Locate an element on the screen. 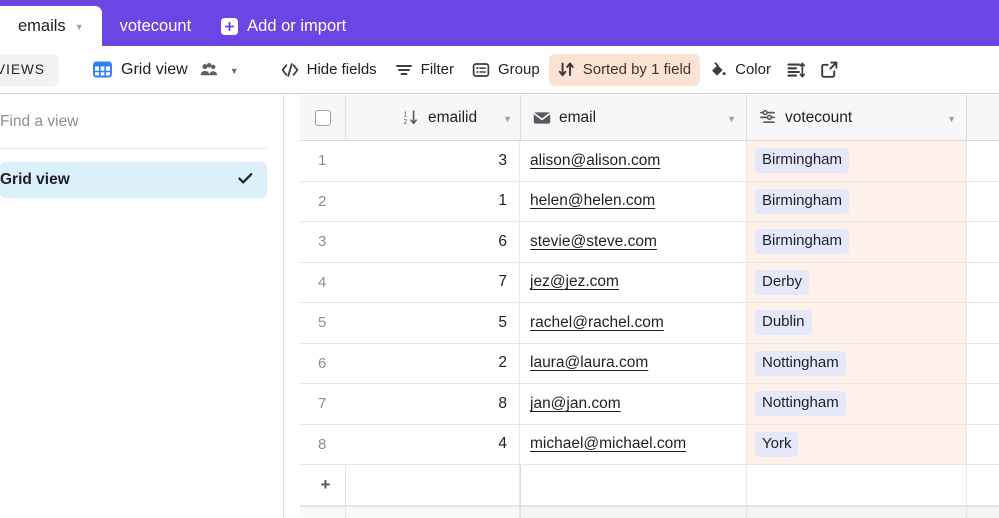  sidebar-item-grid-view: Grid view is located at coordinates (133, 180).